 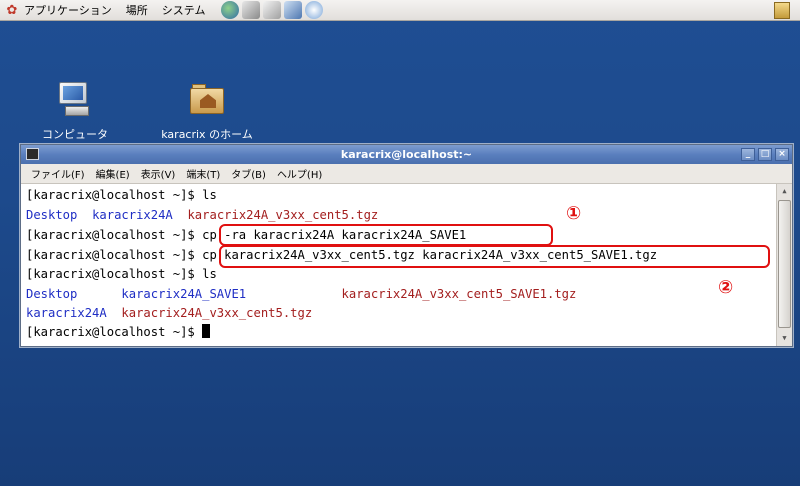 What do you see at coordinates (207, 100) in the screenshot?
I see `home-folder-icon` at bounding box center [207, 100].